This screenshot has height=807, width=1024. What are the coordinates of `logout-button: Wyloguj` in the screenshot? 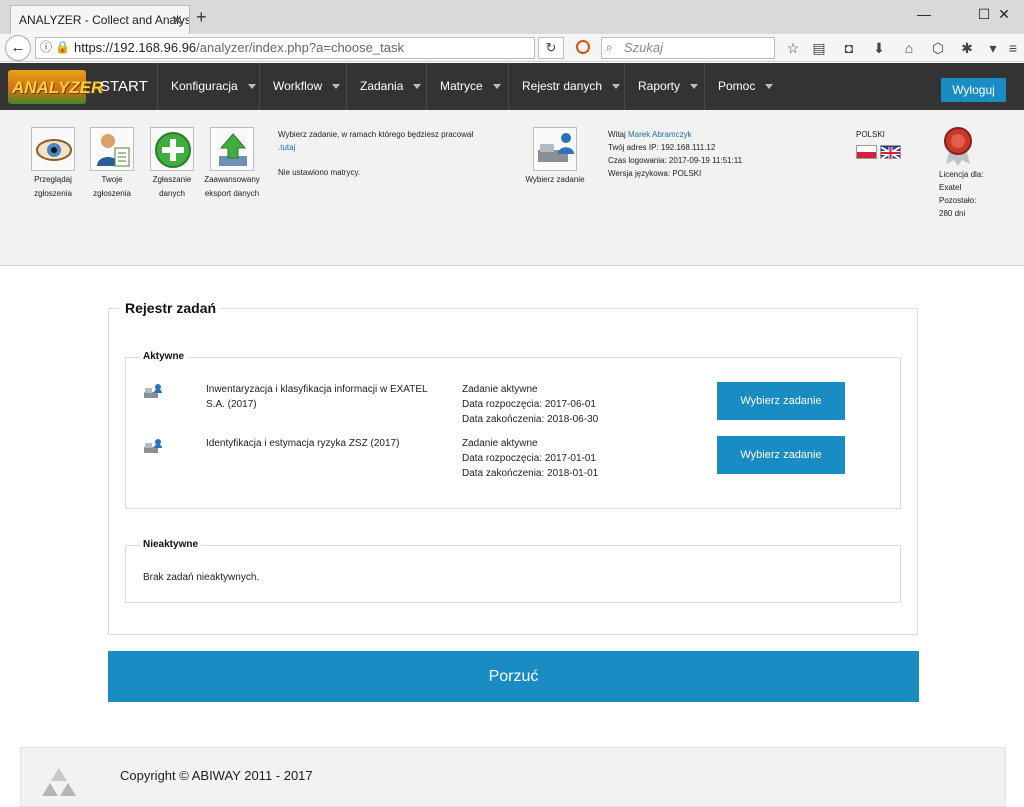 It's located at (973, 90).